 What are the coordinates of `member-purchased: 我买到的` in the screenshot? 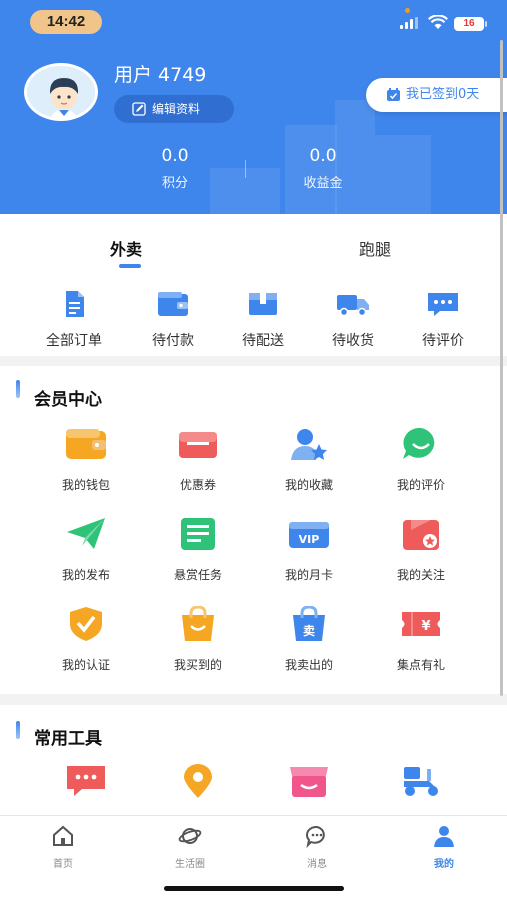 It's located at (198, 639).